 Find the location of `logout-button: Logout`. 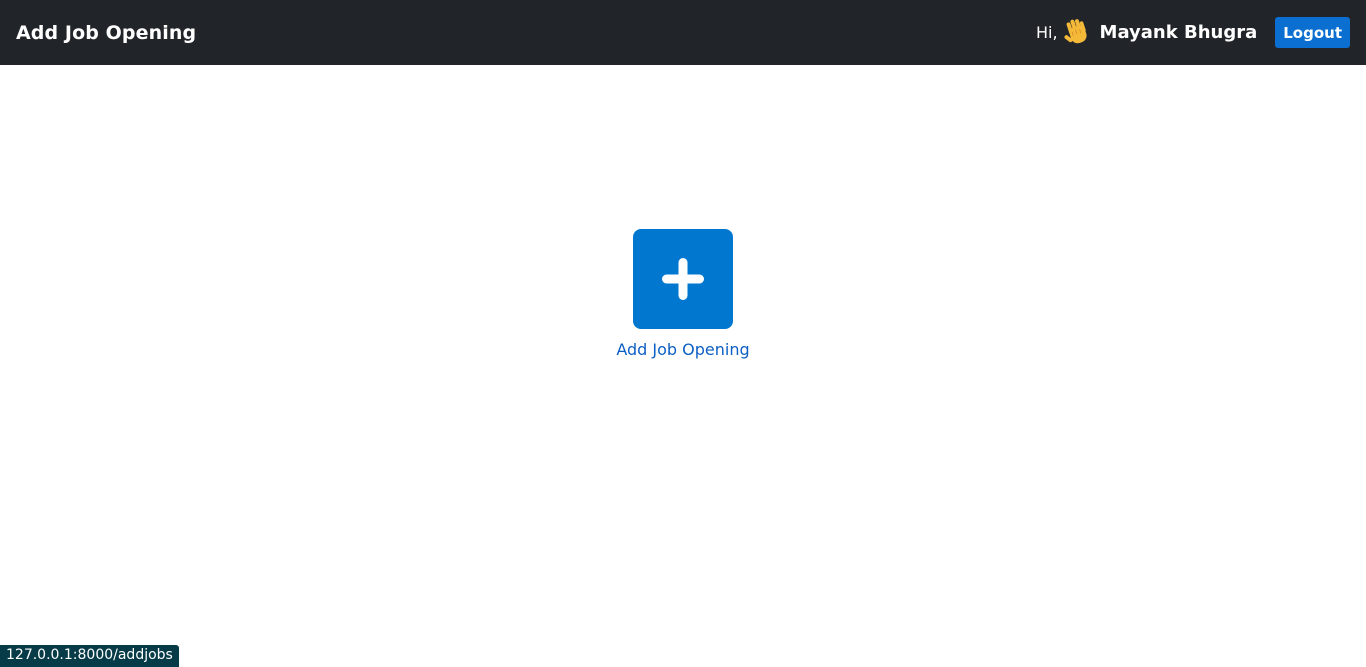

logout-button: Logout is located at coordinates (1312, 32).